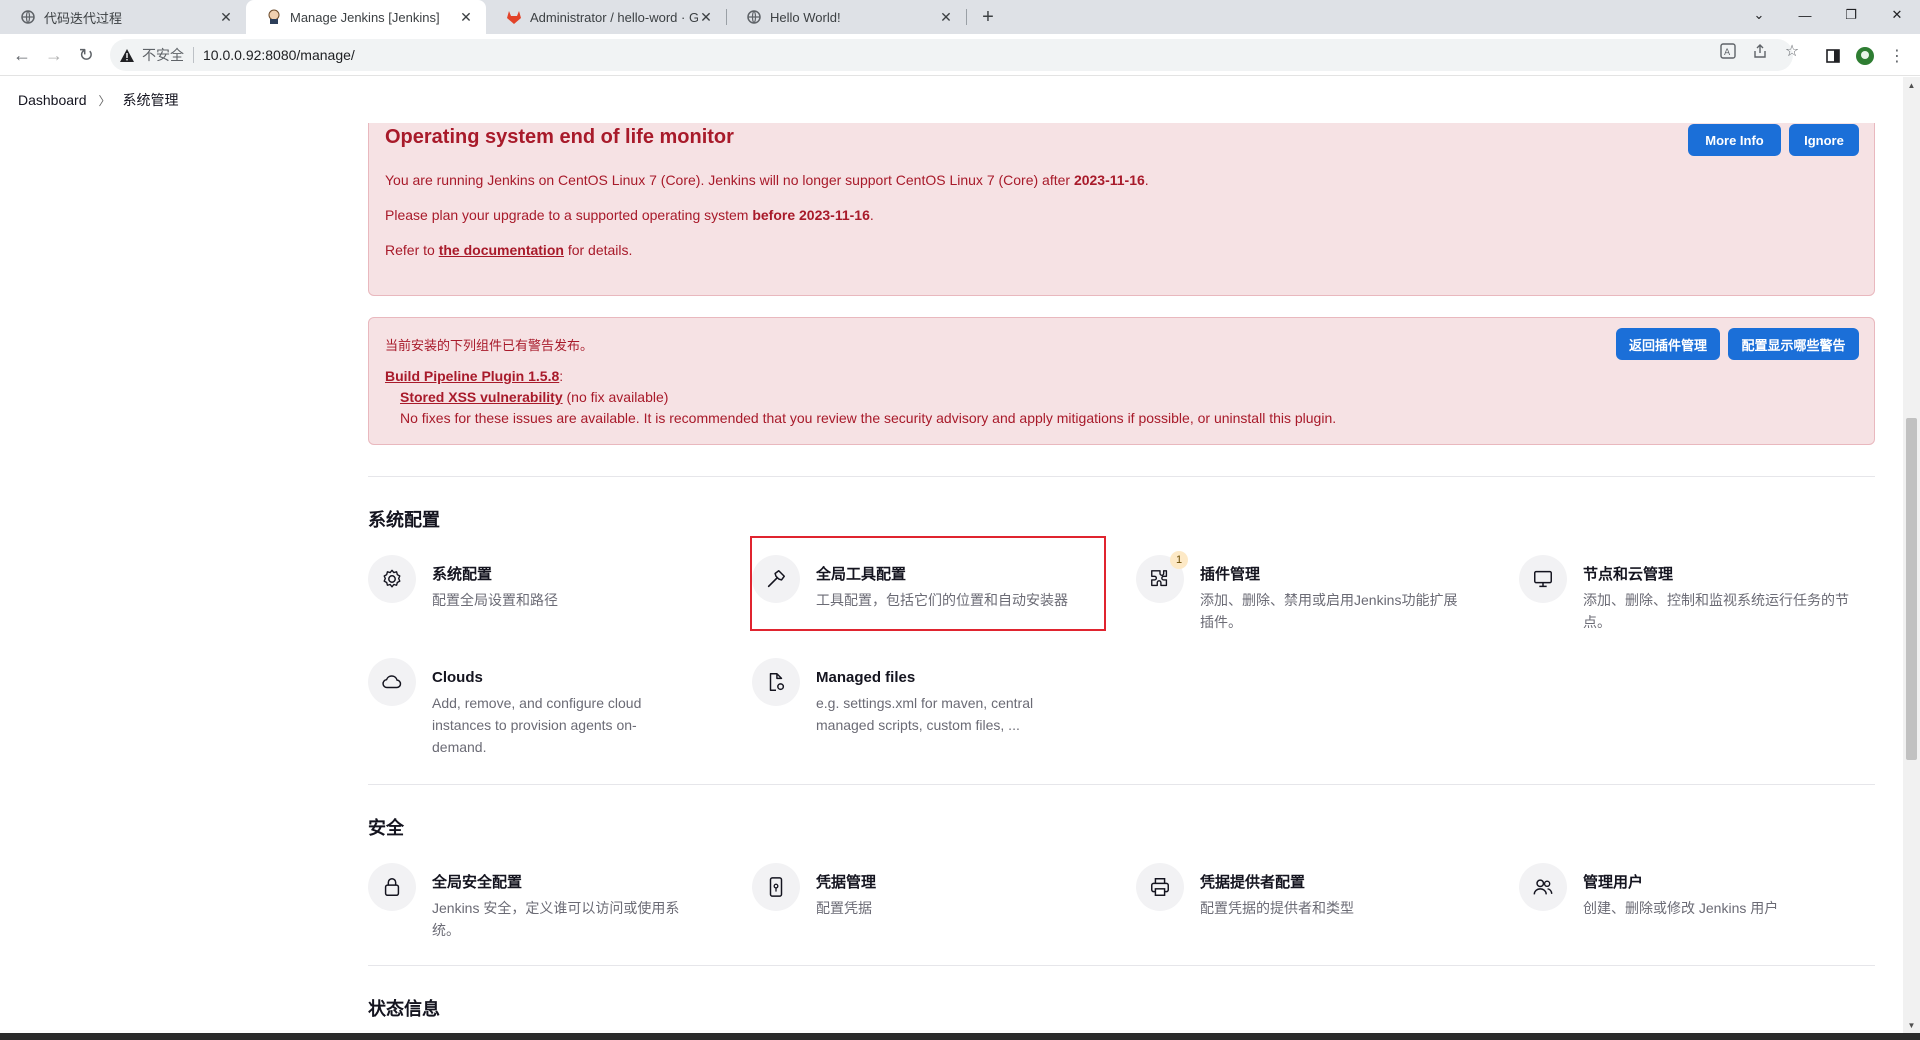 This screenshot has width=1920, height=1040. I want to click on svg-text: A, so click(1727, 53).